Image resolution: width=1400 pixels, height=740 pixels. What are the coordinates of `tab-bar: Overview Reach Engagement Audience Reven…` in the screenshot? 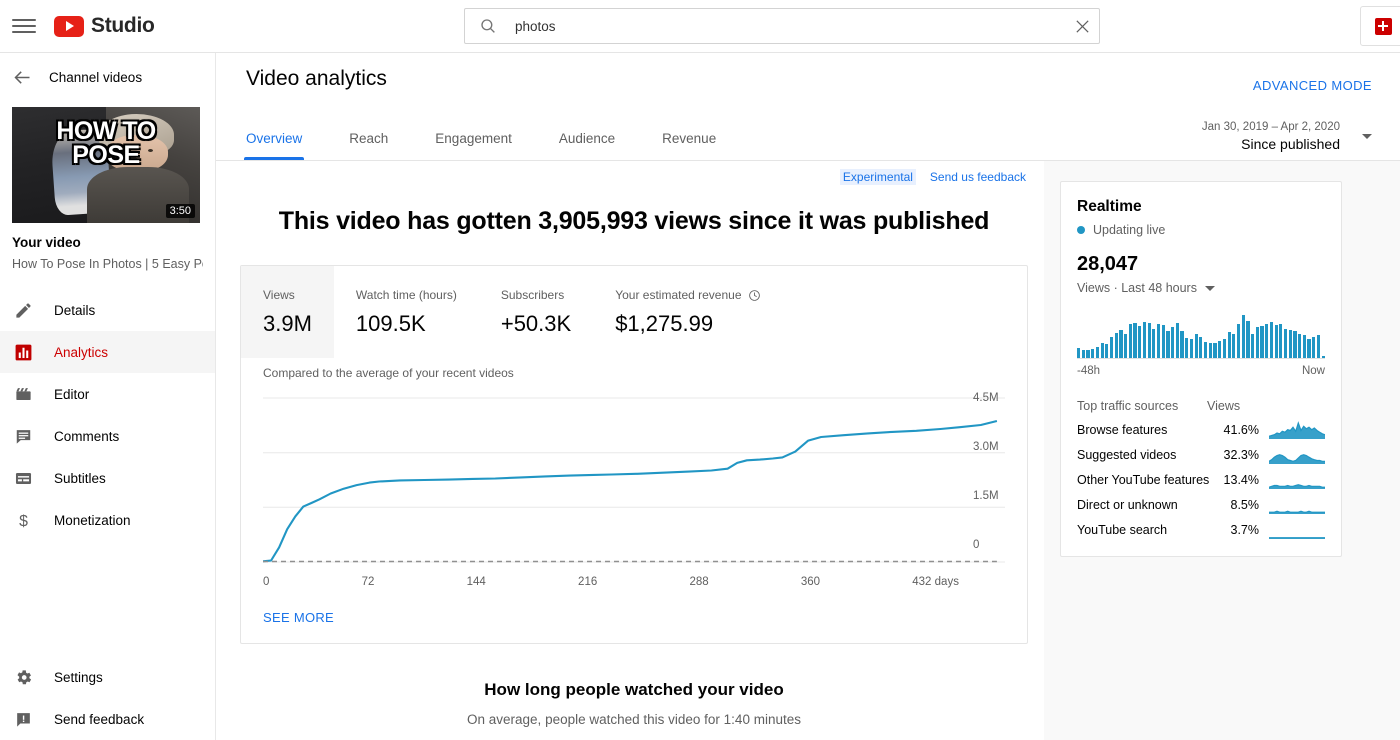 It's located at (808, 133).